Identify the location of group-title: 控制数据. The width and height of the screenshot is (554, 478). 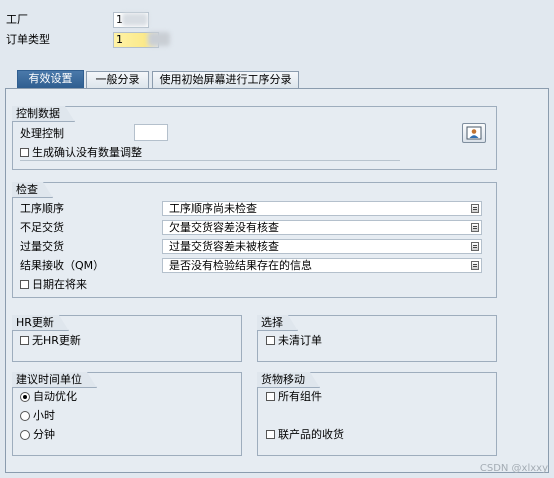
(43, 114).